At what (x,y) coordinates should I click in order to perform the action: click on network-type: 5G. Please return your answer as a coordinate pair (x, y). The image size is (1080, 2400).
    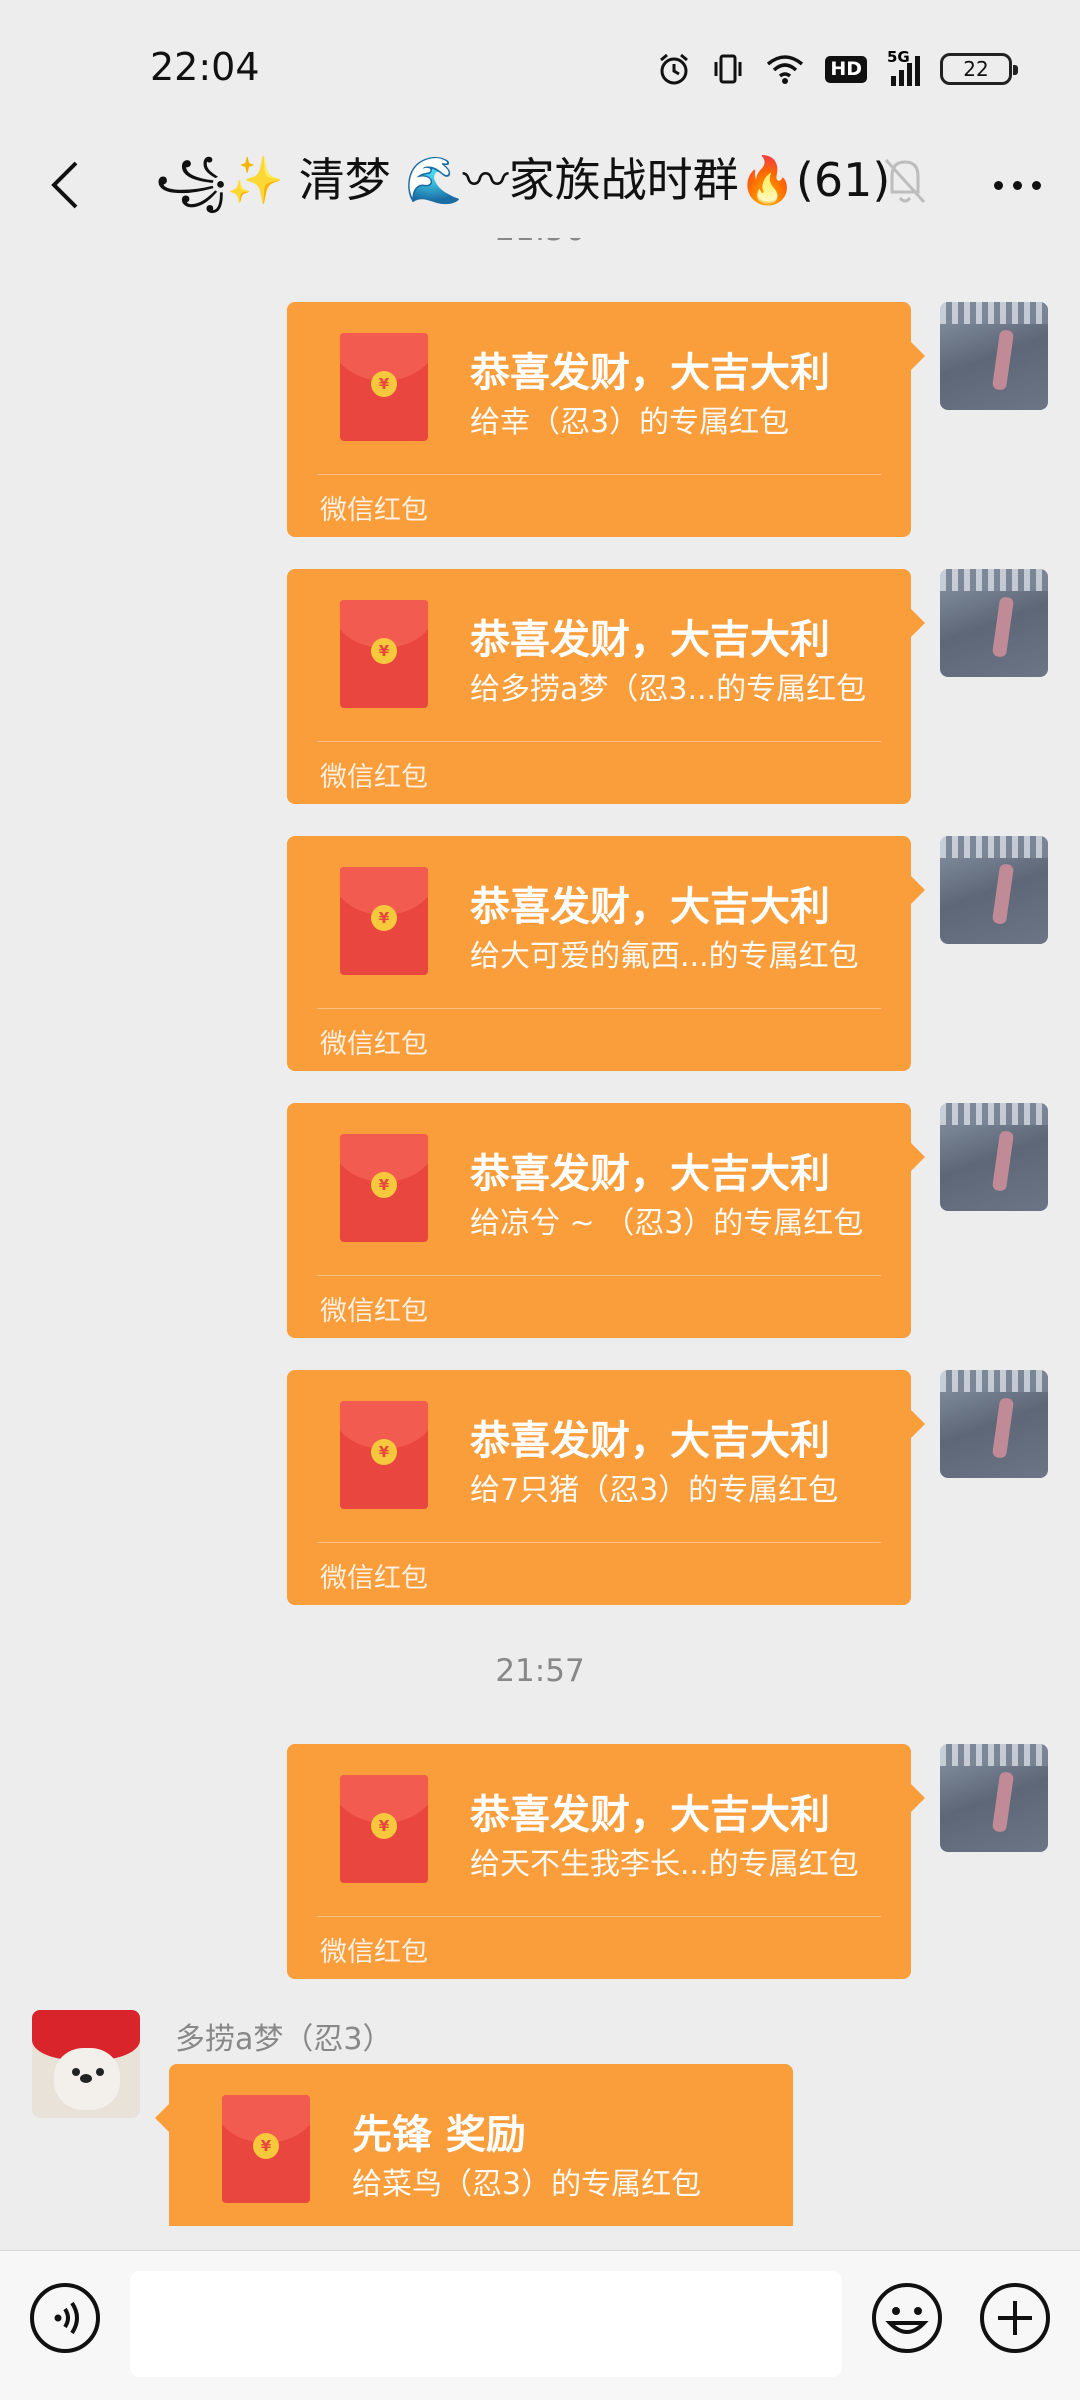
    Looking at the image, I should click on (898, 57).